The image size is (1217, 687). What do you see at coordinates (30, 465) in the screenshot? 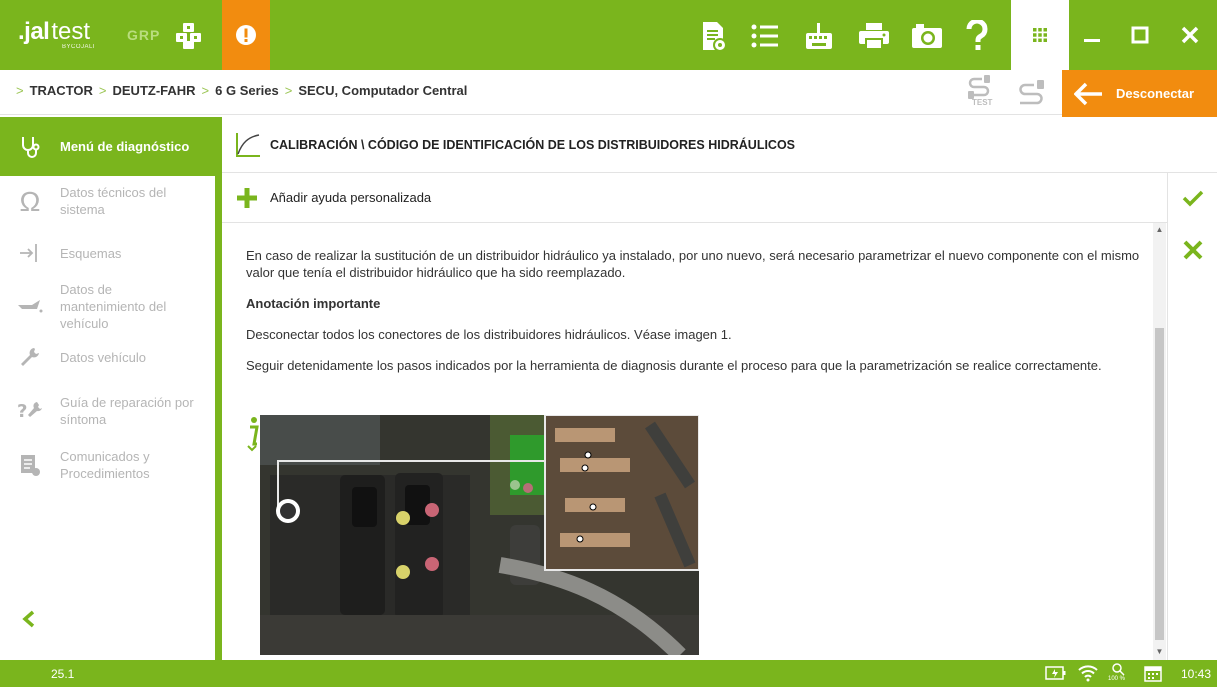
I see `bulletin-icon` at bounding box center [30, 465].